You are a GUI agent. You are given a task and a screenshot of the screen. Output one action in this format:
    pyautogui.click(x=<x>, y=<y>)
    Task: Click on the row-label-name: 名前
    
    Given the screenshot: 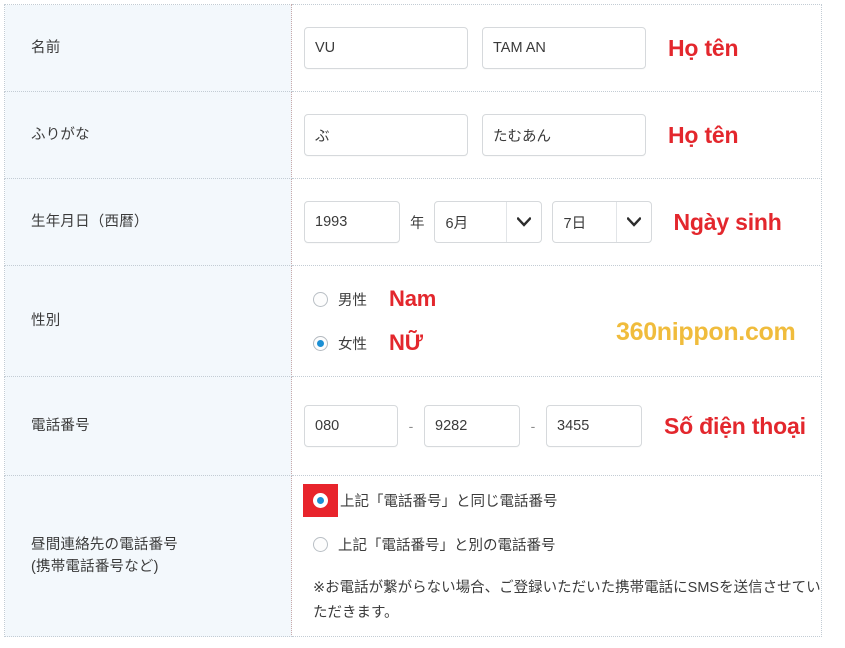 What is the action you would take?
    pyautogui.click(x=148, y=48)
    